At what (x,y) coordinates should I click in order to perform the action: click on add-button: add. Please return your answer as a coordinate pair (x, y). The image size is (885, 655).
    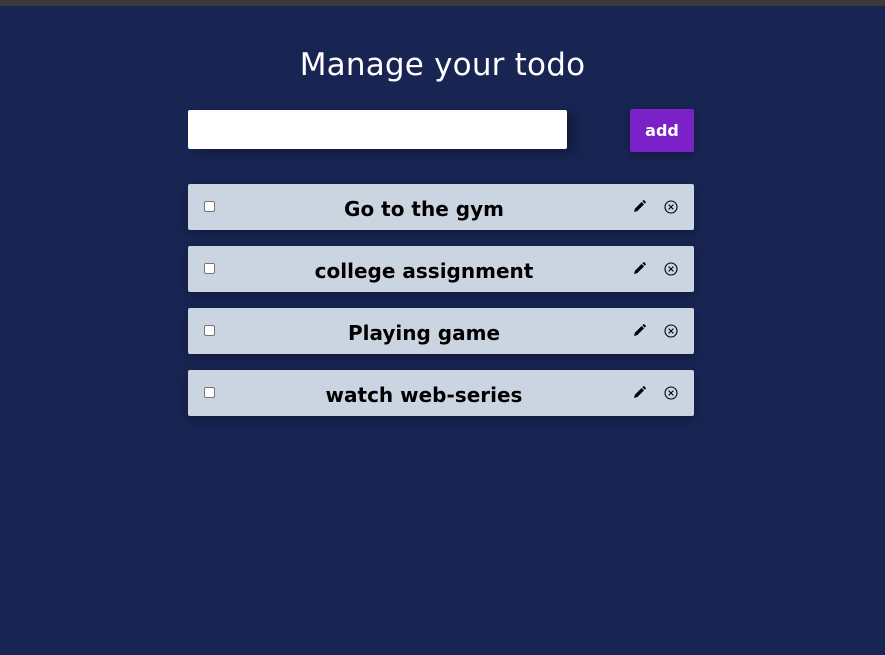
    Looking at the image, I should click on (662, 130).